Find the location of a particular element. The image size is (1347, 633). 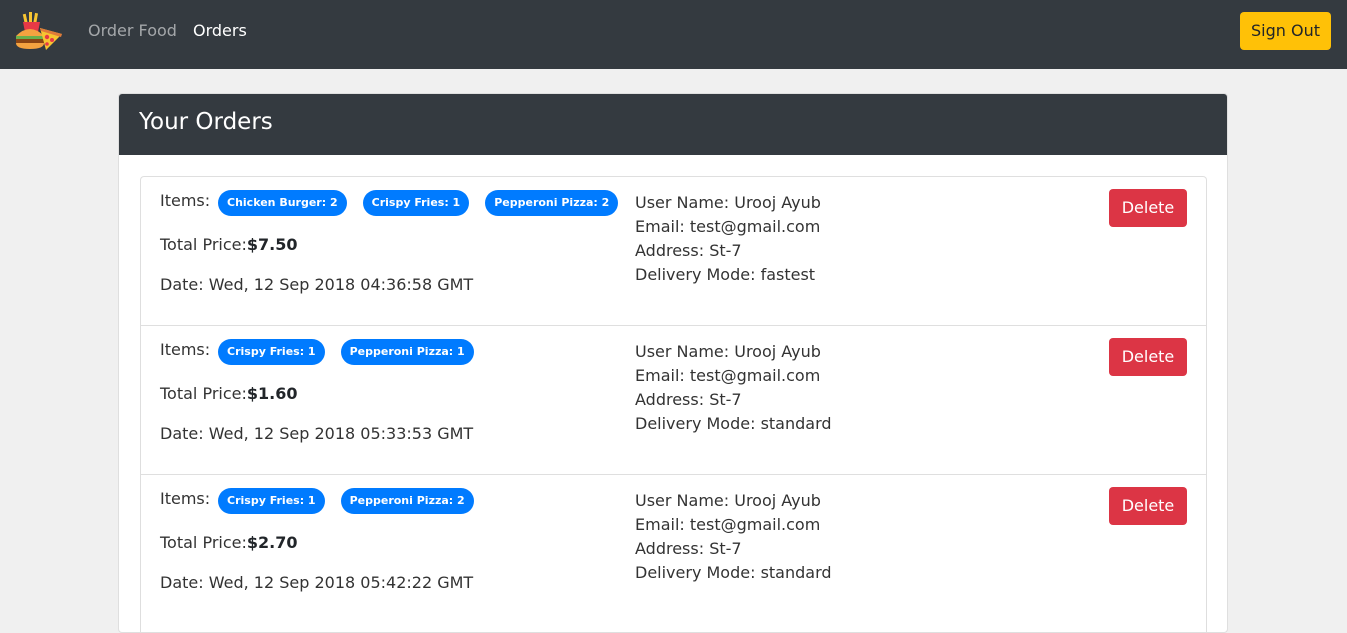

total-price-value: $1.60 is located at coordinates (272, 393).